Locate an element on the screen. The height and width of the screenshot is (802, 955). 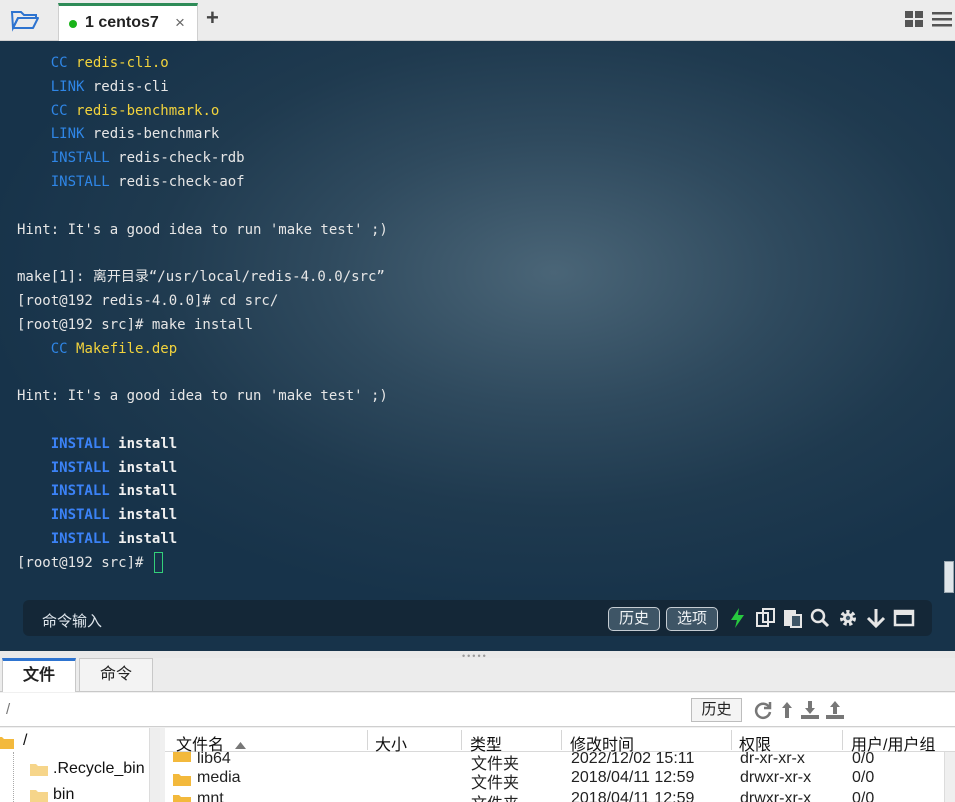
tab-number: 1 is located at coordinates (89, 22).